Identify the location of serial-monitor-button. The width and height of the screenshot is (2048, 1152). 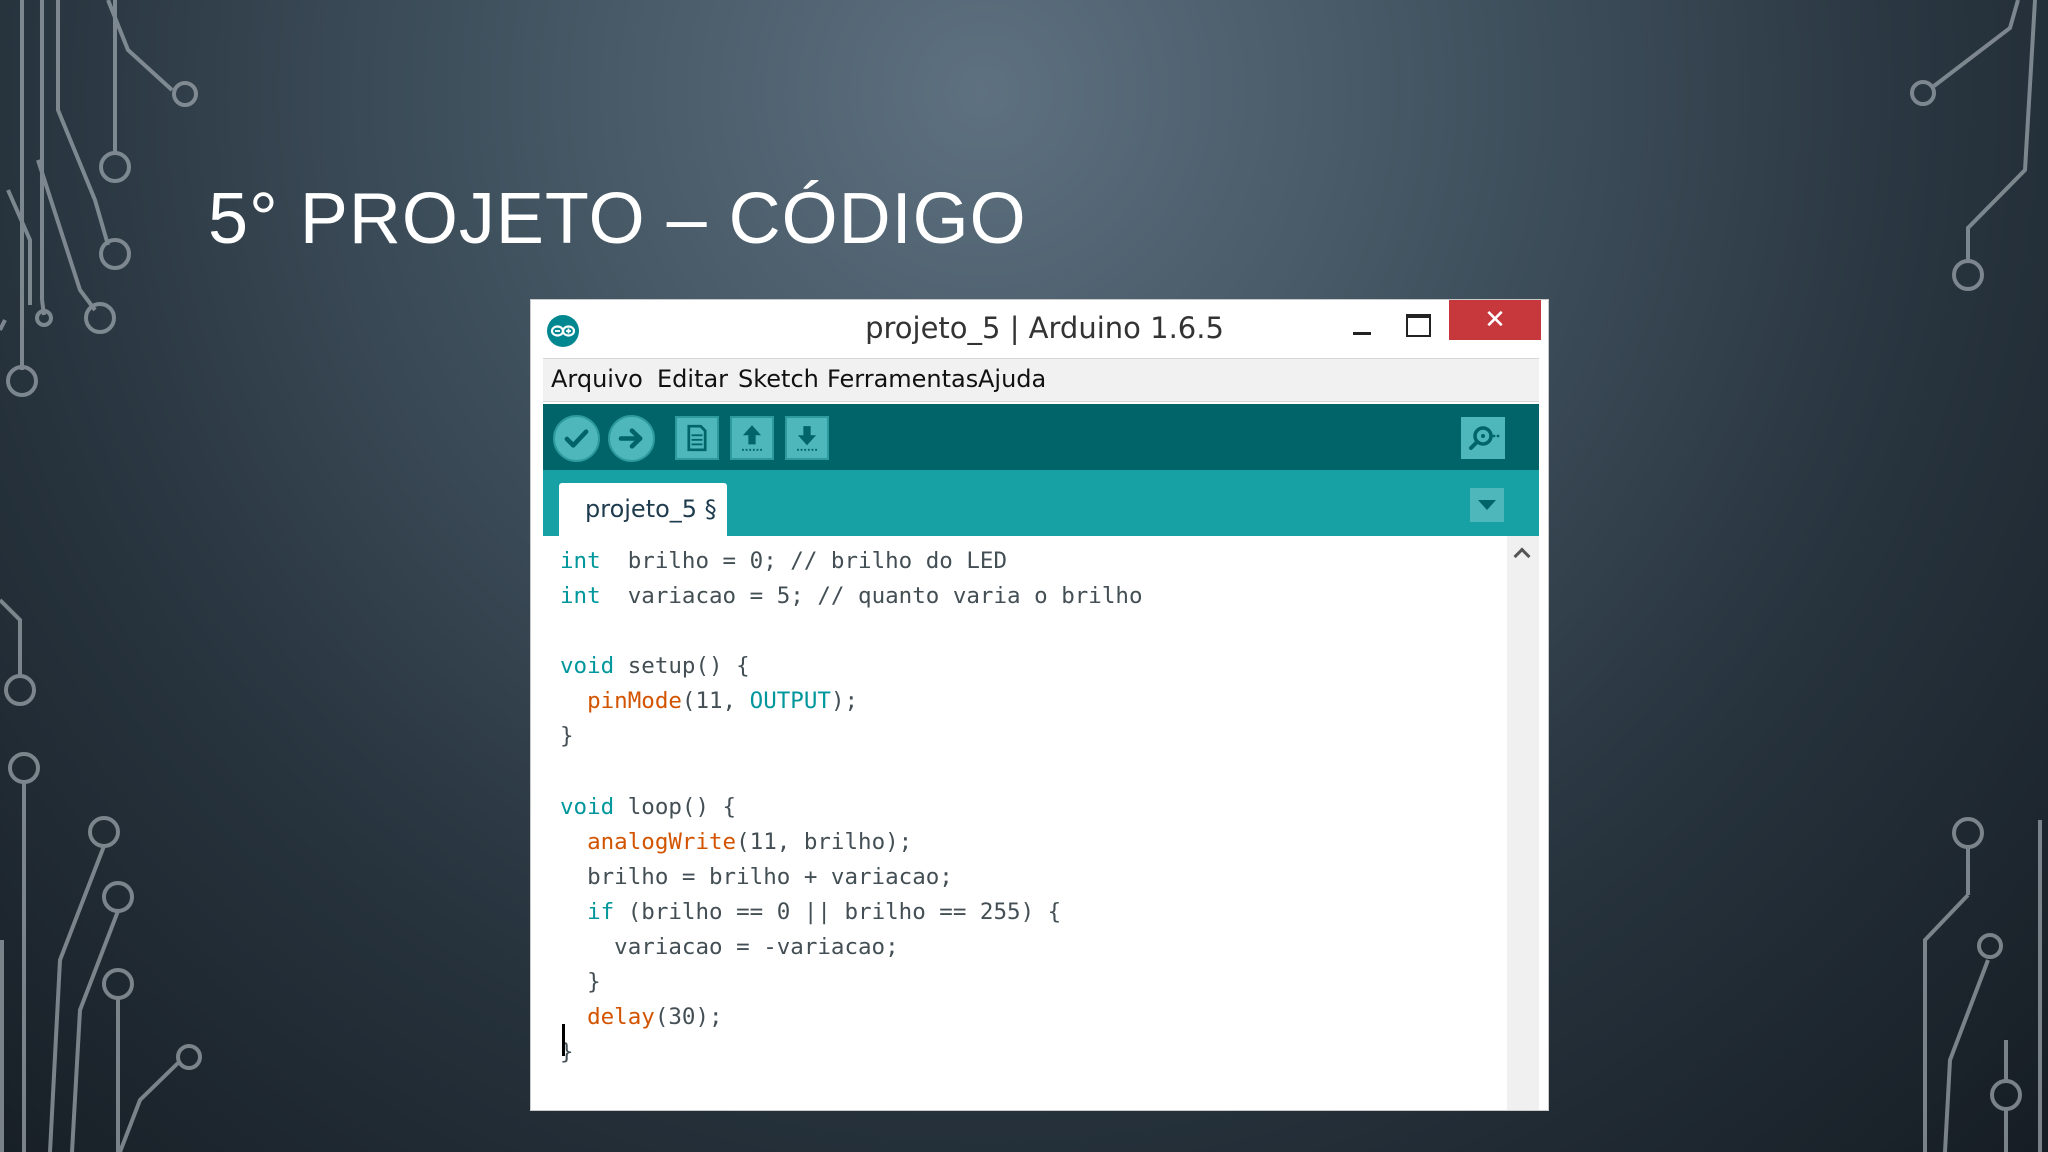
(1483, 438).